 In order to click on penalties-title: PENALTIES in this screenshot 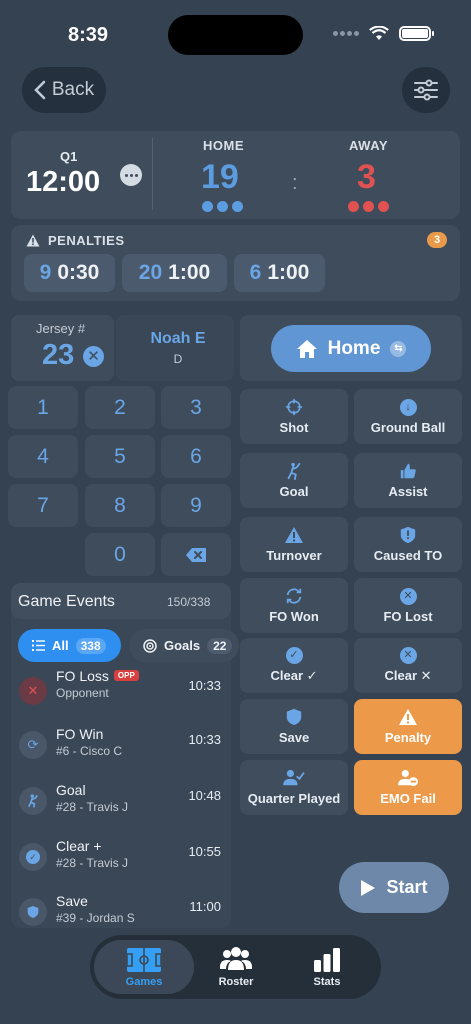, I will do `click(86, 240)`.